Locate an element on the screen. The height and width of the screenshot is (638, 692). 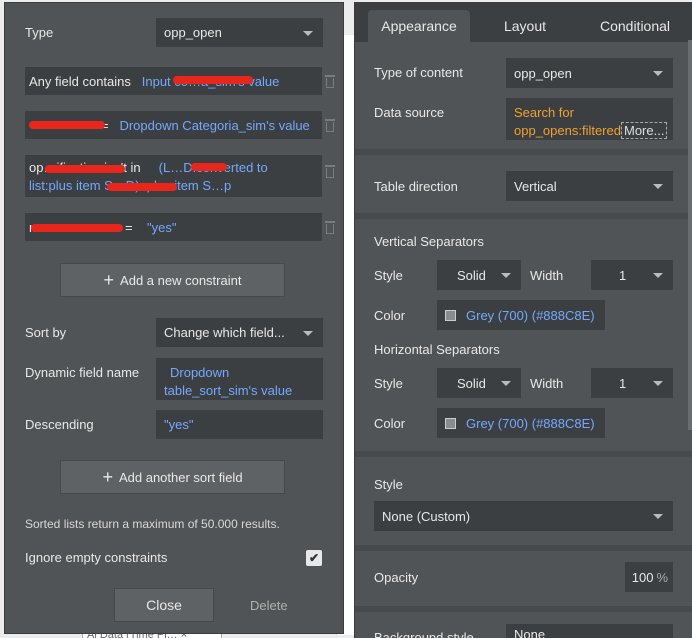
sort-by-label: Sort by is located at coordinates (46, 332).